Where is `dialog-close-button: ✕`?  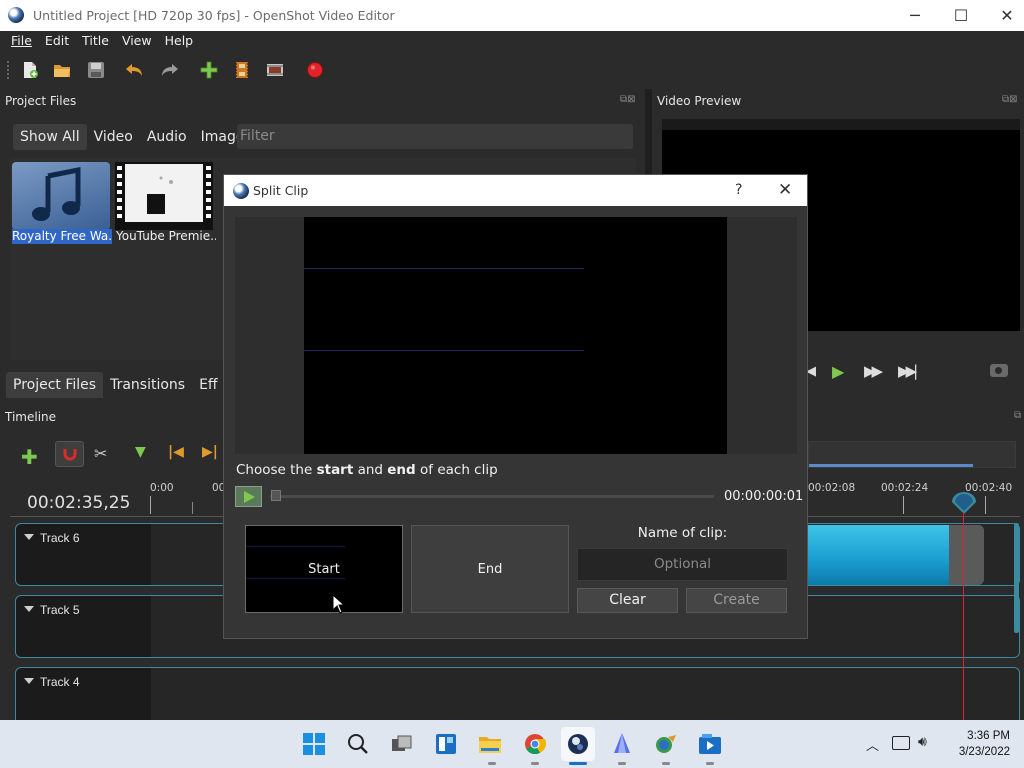 dialog-close-button: ✕ is located at coordinates (785, 190).